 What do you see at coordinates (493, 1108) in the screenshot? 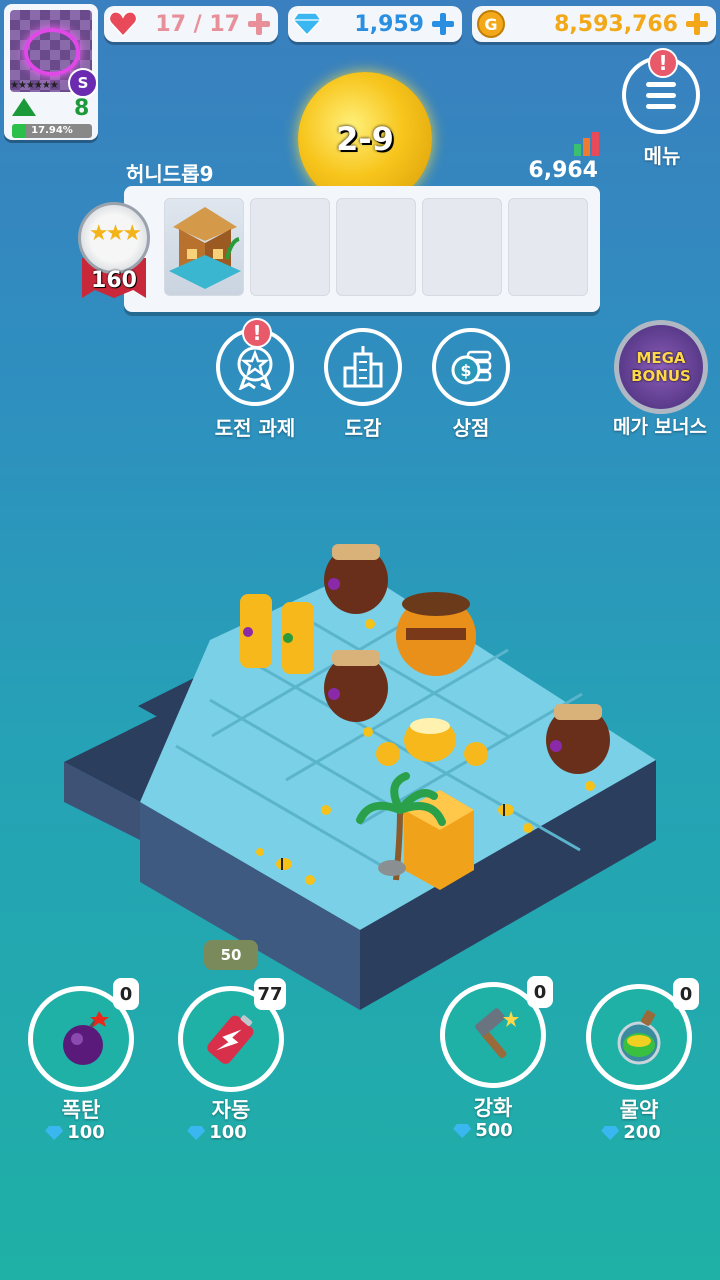
I see `upgrade-label: 강화` at bounding box center [493, 1108].